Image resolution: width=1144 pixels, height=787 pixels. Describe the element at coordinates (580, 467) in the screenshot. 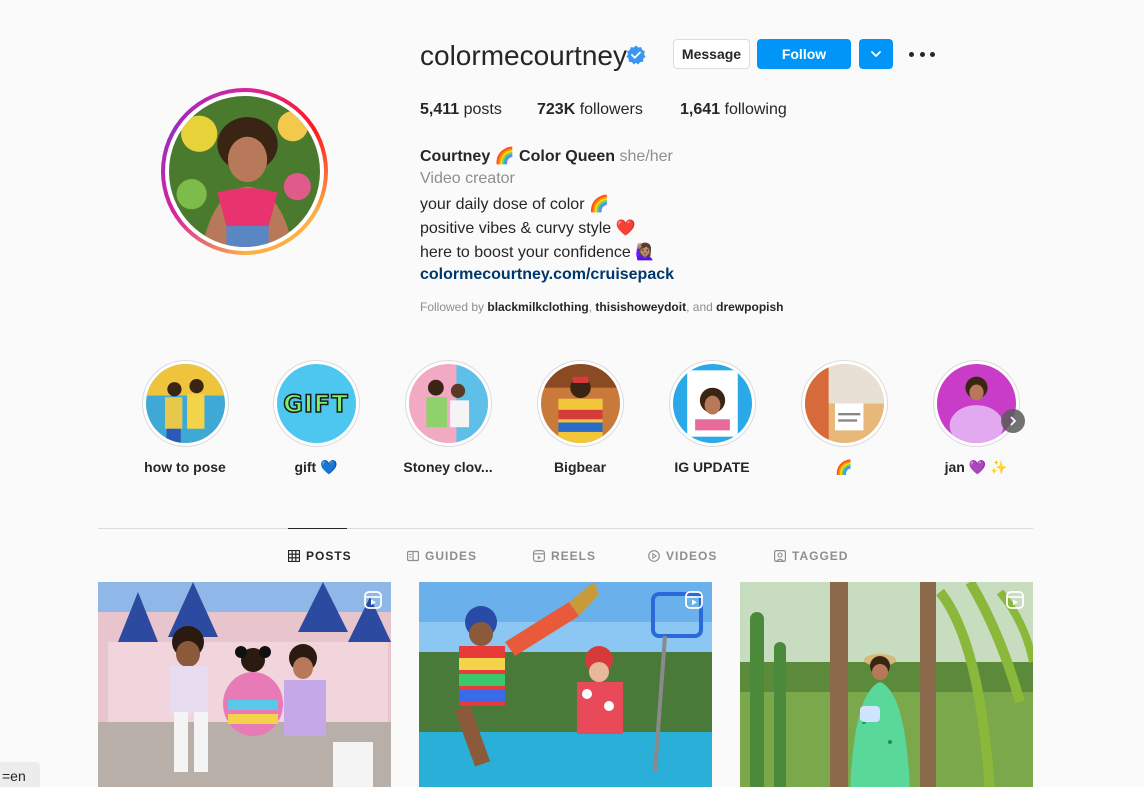

I see `highlight-label: Bigbear` at that location.